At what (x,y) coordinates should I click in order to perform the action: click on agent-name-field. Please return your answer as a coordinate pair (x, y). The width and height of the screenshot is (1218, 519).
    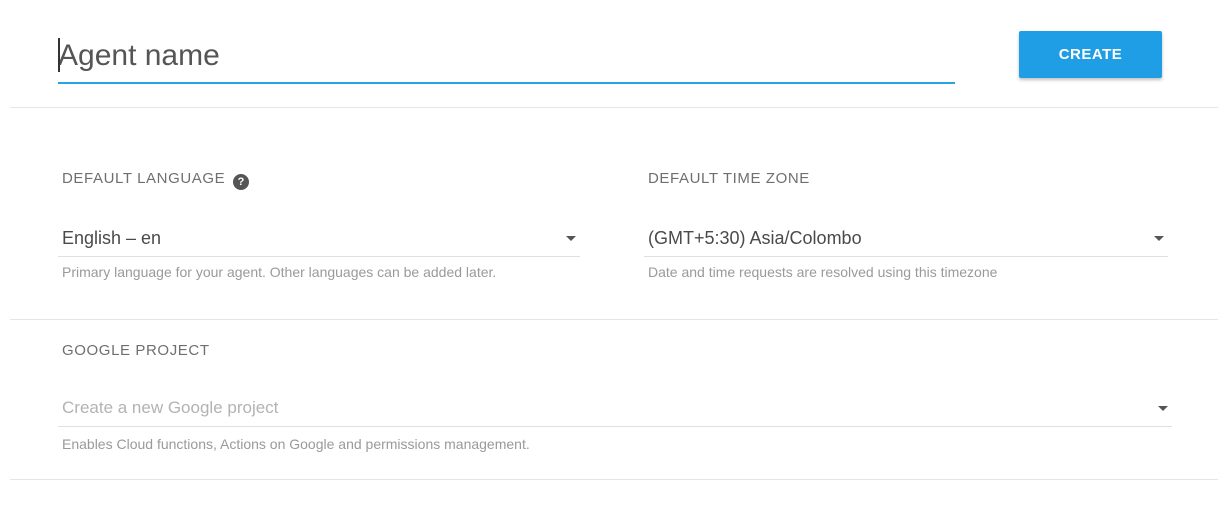
    Looking at the image, I should click on (506, 57).